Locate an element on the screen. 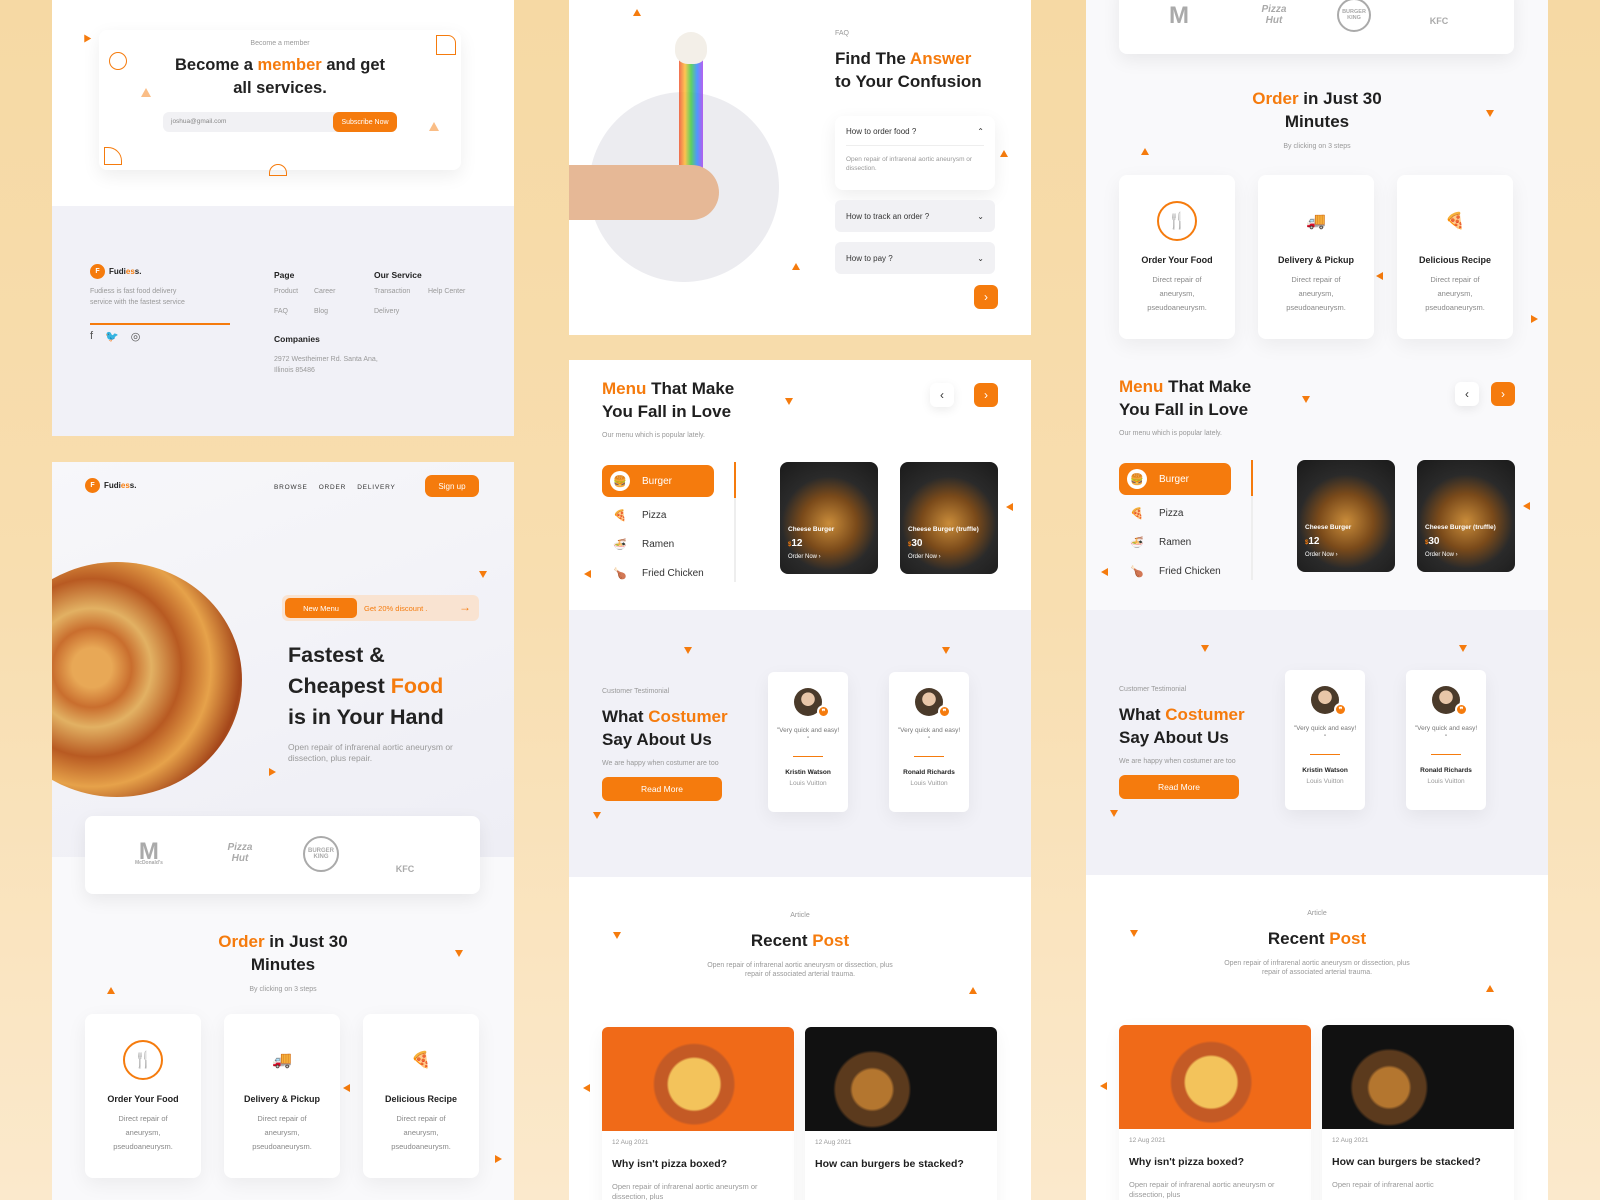 The height and width of the screenshot is (1200, 1600). kfc-logo: KFC is located at coordinates (405, 869).